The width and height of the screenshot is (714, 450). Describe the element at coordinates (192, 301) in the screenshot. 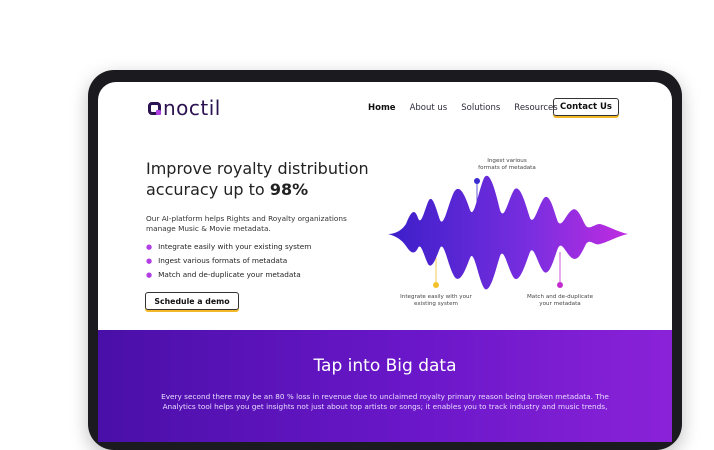

I see `schedule-demo-button: Schedule a demo` at that location.